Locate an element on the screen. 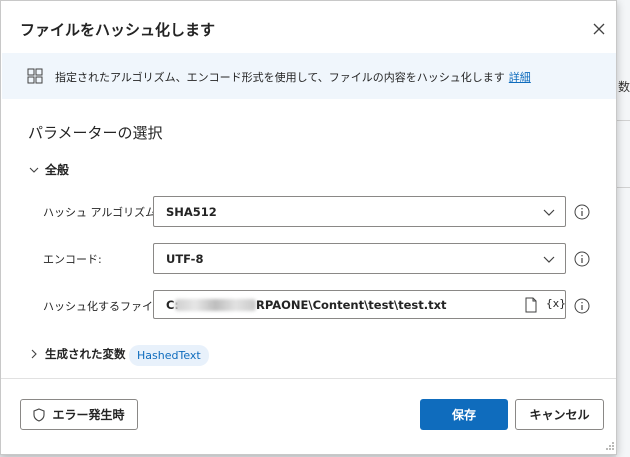 This screenshot has height=457, width=630. on-error-button: エラー発生時 is located at coordinates (79, 414).